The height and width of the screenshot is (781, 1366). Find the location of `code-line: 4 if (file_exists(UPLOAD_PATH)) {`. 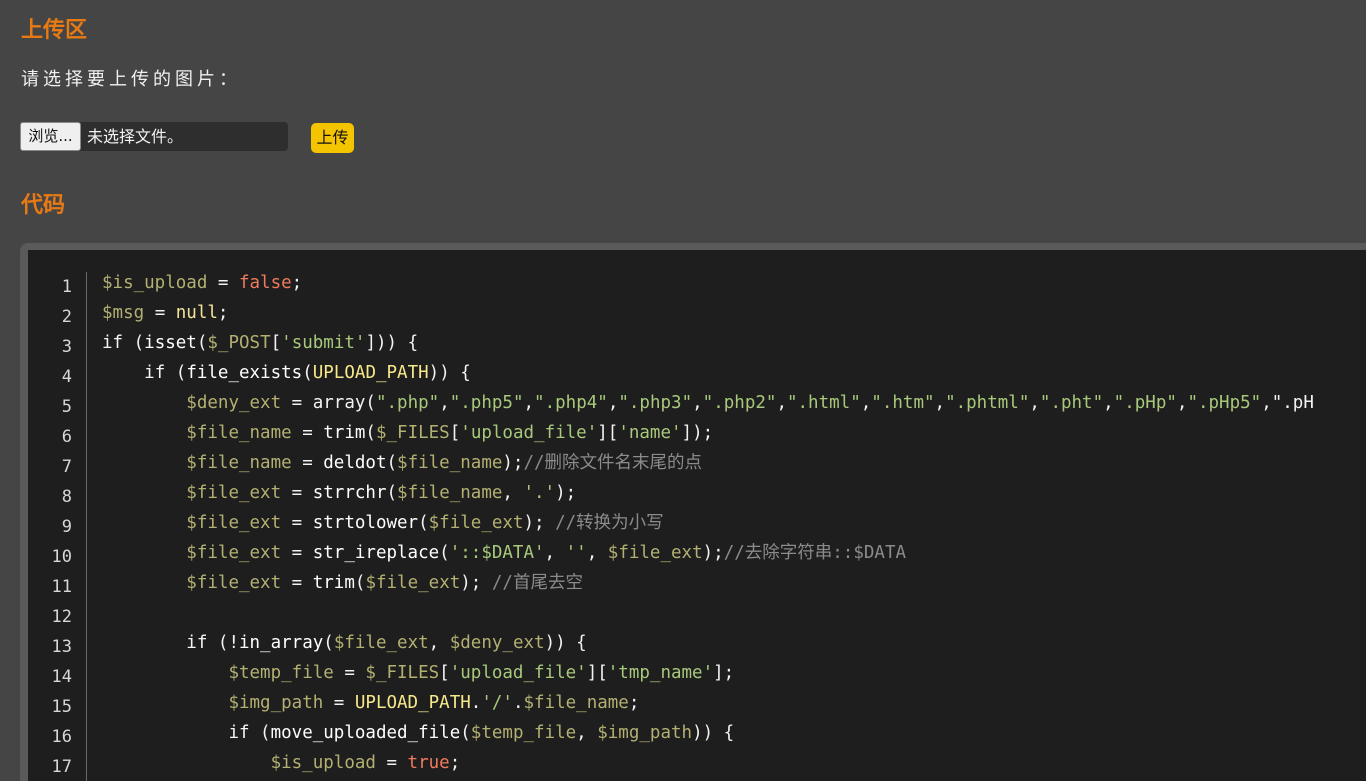

code-line: 4 if (file_exists(UPLOAD_PATH)) { is located at coordinates (697, 373).